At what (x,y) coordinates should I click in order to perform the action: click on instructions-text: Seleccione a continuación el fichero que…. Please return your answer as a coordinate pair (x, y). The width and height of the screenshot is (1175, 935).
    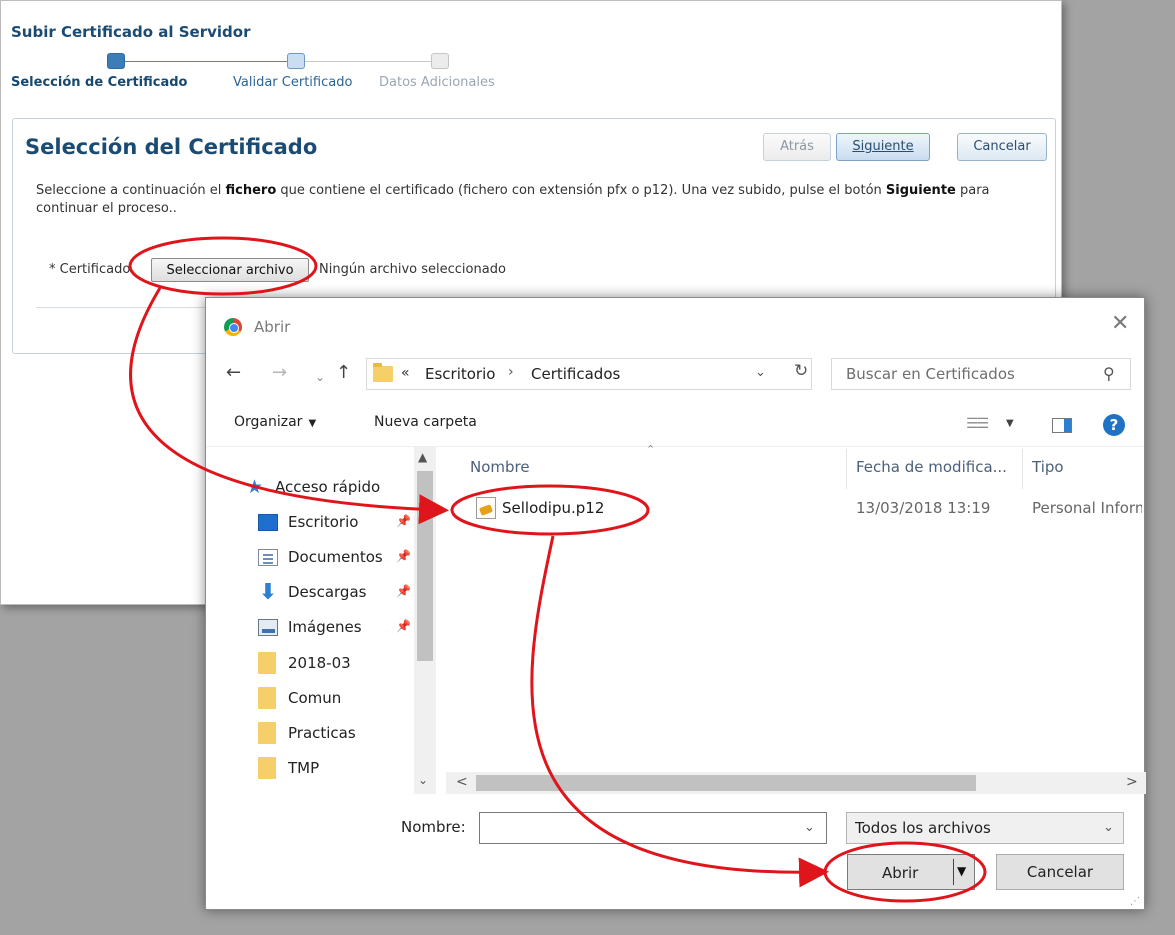
    Looking at the image, I should click on (543, 200).